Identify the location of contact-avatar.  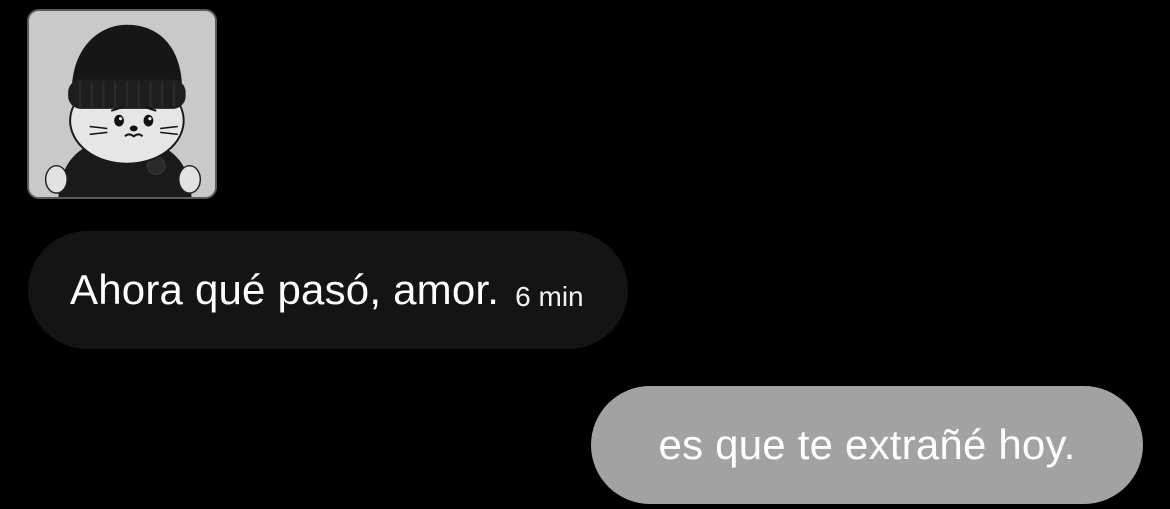
(122, 104).